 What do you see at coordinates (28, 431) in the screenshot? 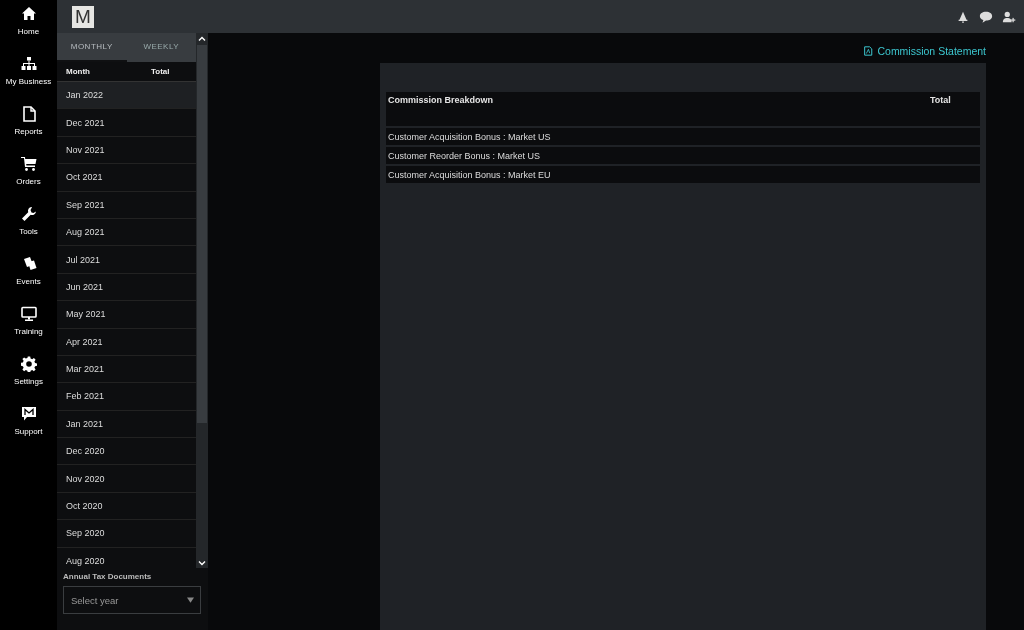
I see `nav-item: Support` at bounding box center [28, 431].